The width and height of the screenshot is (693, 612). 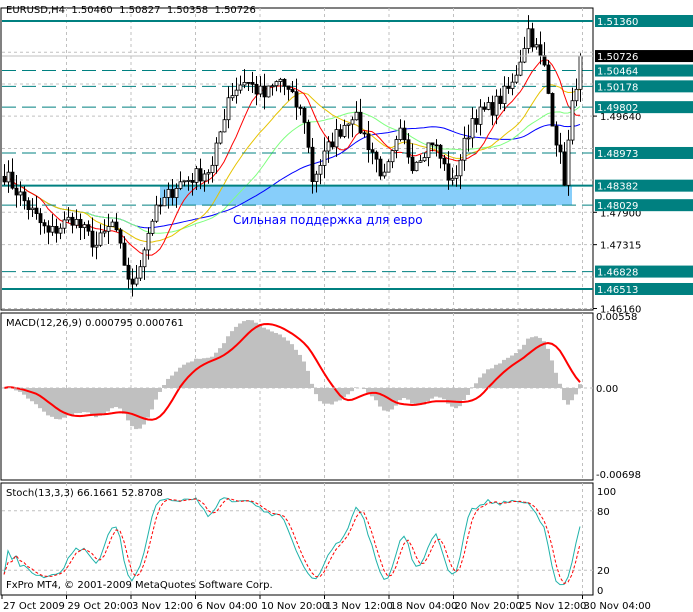 I want to click on stoch-axis-label: 100, so click(x=606, y=492).